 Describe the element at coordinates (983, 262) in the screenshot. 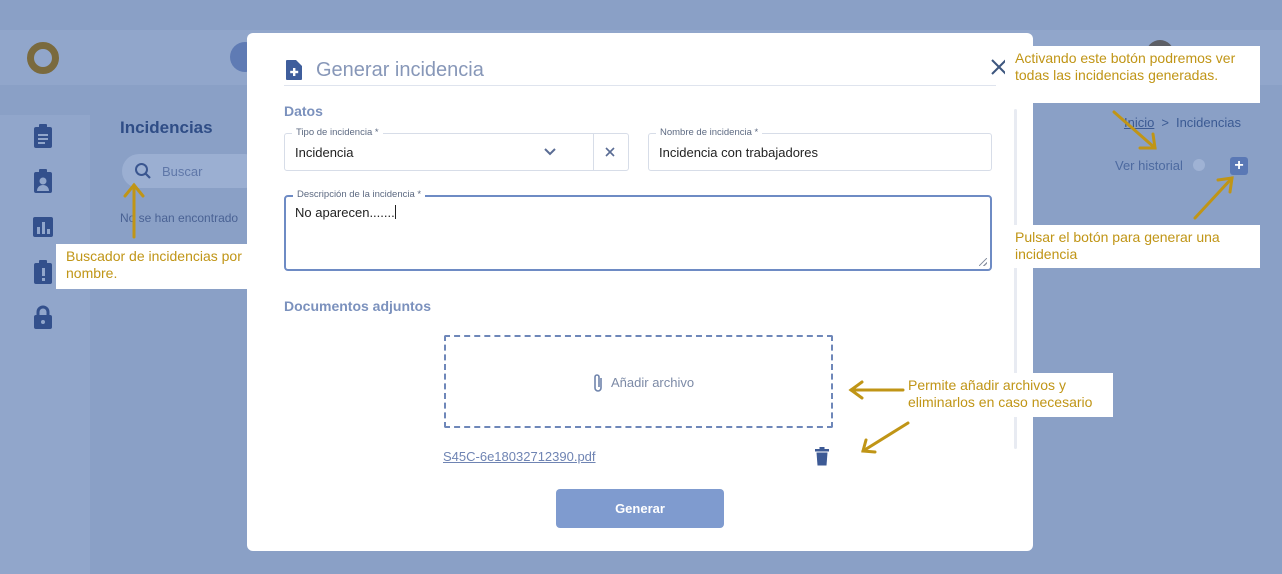

I see `resize-handle` at that location.